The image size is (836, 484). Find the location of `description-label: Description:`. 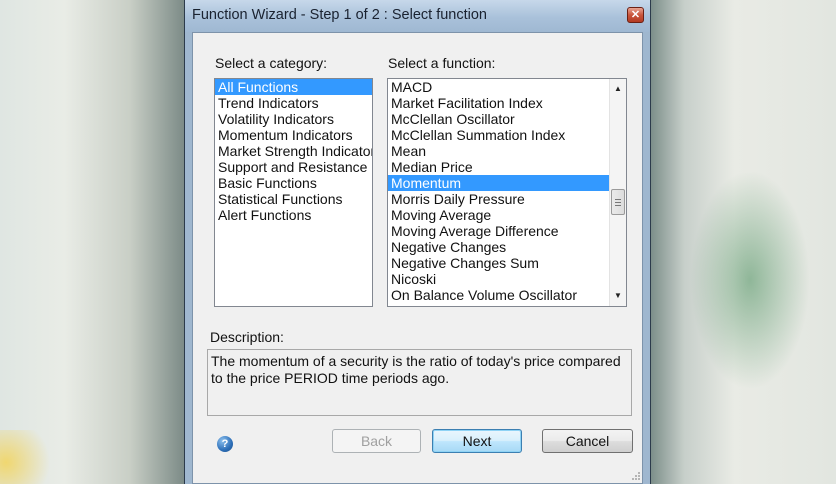

description-label: Description: is located at coordinates (247, 337).